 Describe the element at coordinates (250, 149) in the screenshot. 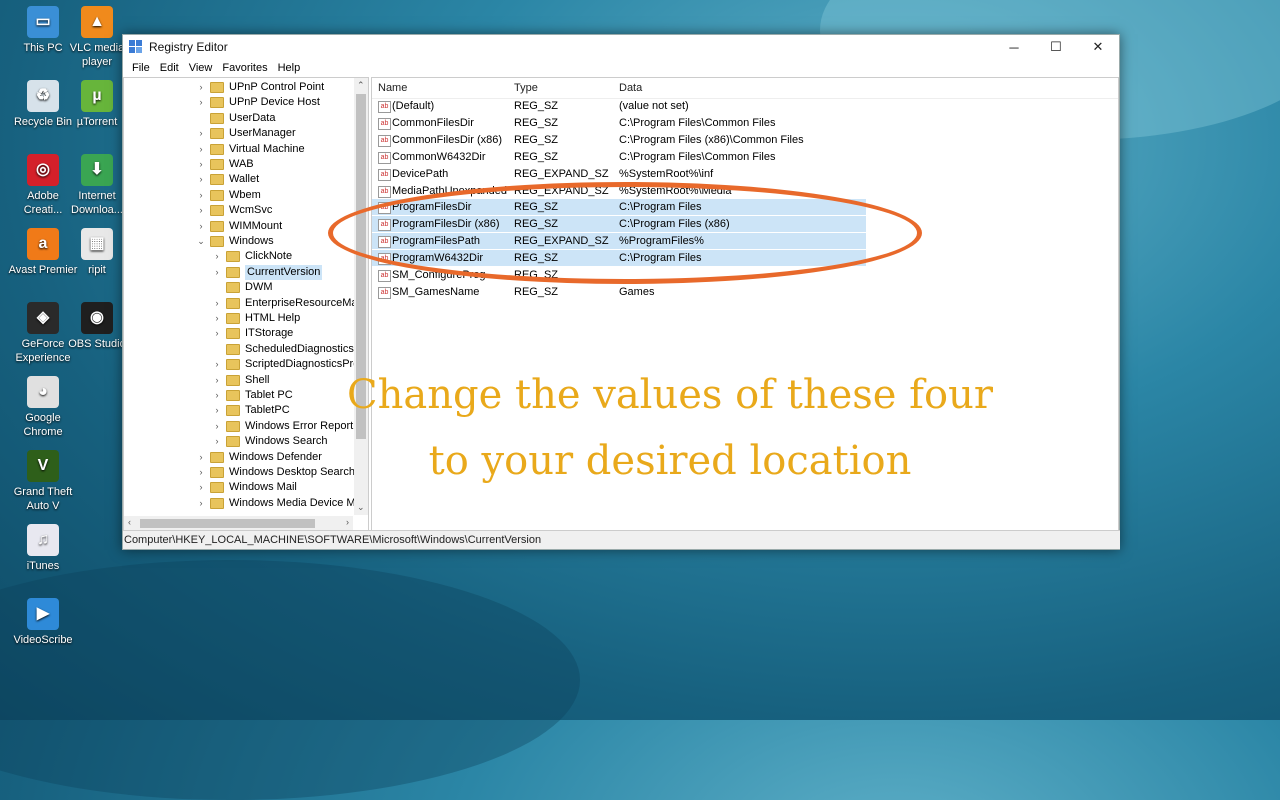

I see `tree-item: › Virtual Machine` at that location.